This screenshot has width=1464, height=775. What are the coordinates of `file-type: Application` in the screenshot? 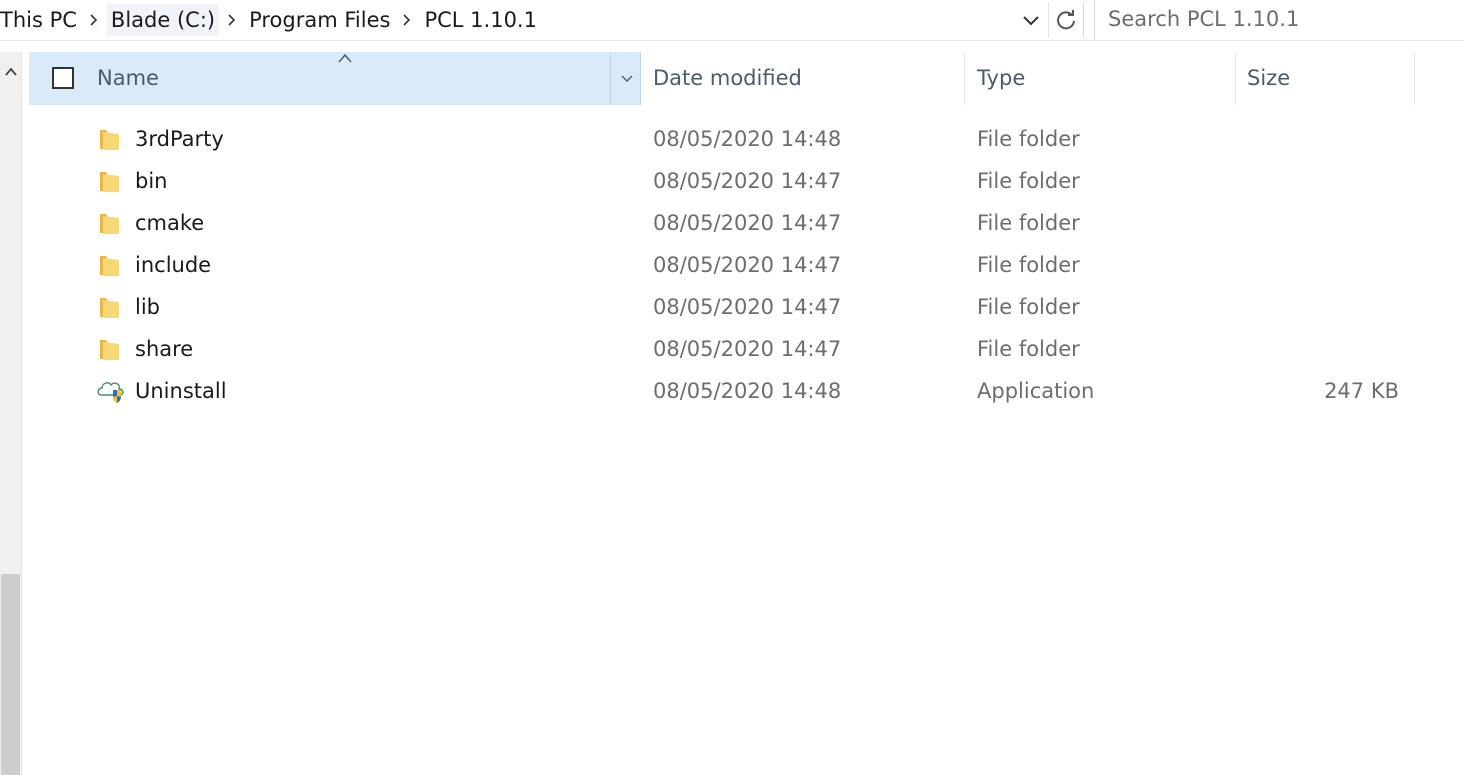 It's located at (1036, 391).